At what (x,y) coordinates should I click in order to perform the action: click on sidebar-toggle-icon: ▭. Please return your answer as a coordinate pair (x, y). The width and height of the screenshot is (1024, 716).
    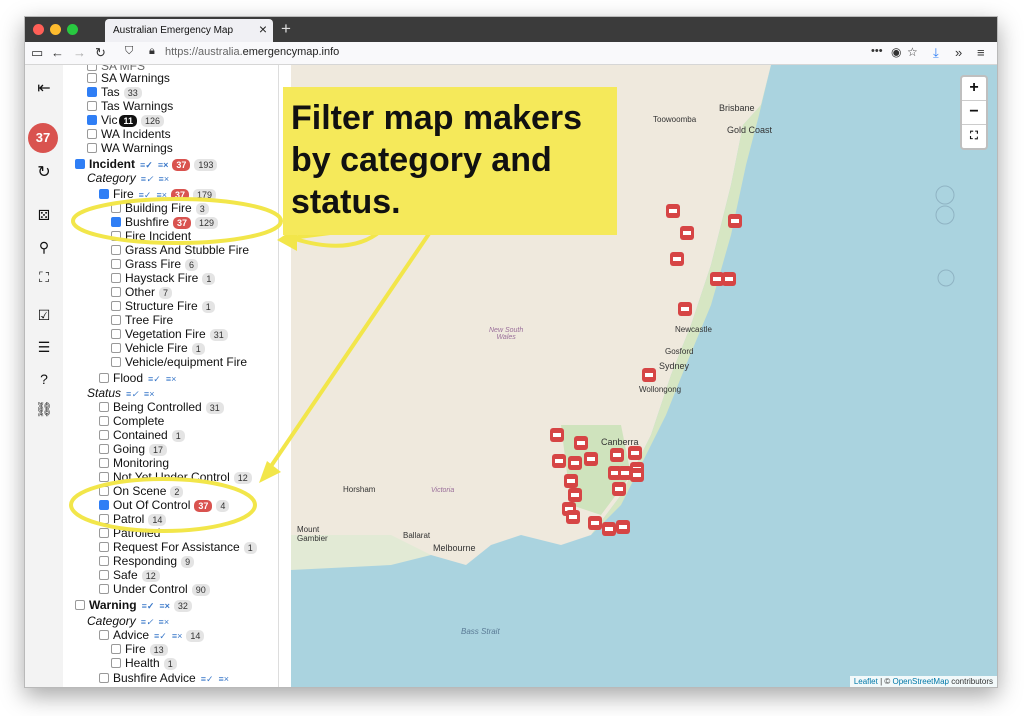
    Looking at the image, I should click on (37, 53).